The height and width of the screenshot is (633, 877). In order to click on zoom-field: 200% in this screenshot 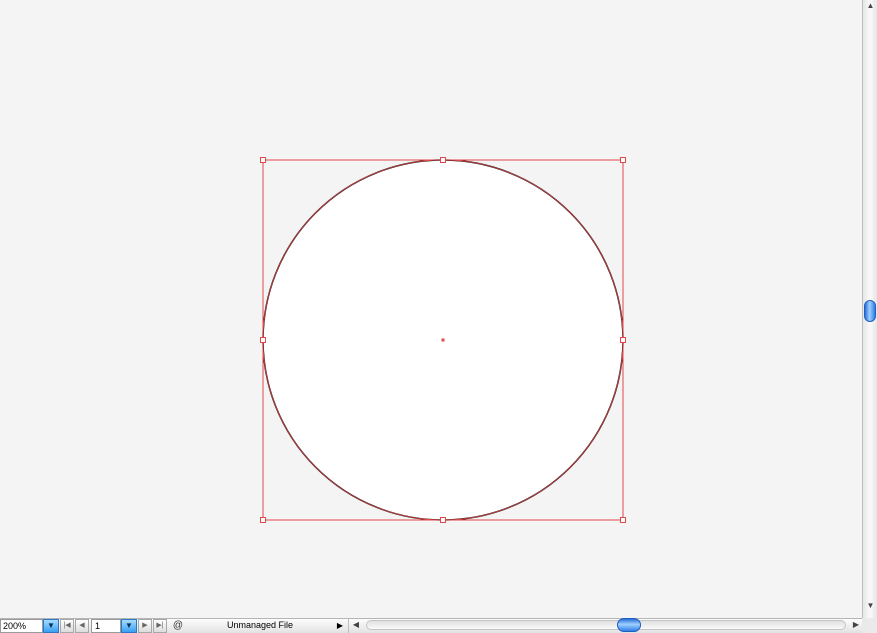, I will do `click(21, 626)`.